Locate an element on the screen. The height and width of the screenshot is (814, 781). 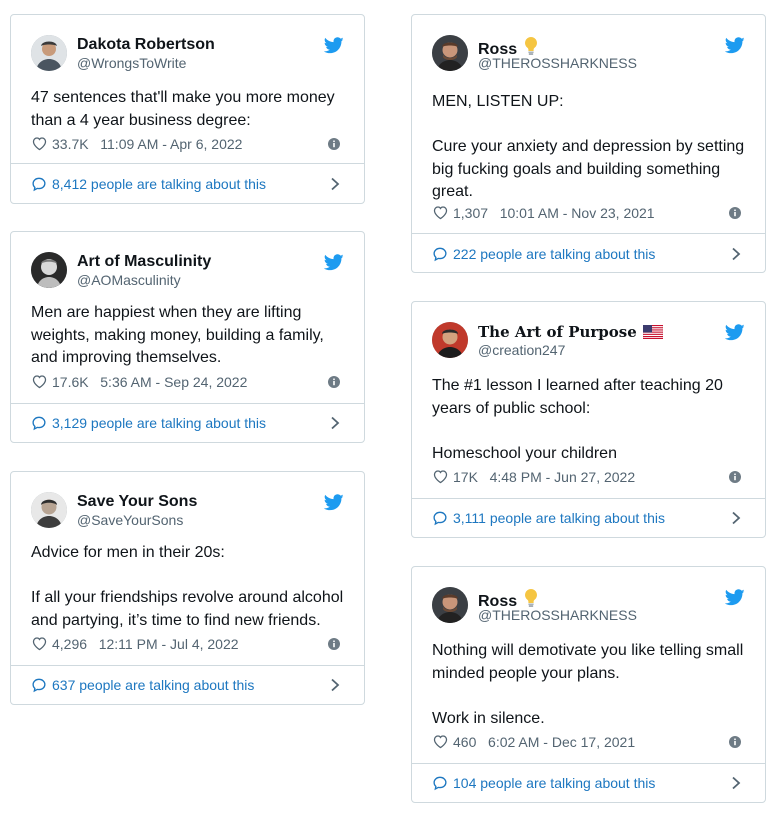
author-handle: @AOMasculinity is located at coordinates (129, 280).